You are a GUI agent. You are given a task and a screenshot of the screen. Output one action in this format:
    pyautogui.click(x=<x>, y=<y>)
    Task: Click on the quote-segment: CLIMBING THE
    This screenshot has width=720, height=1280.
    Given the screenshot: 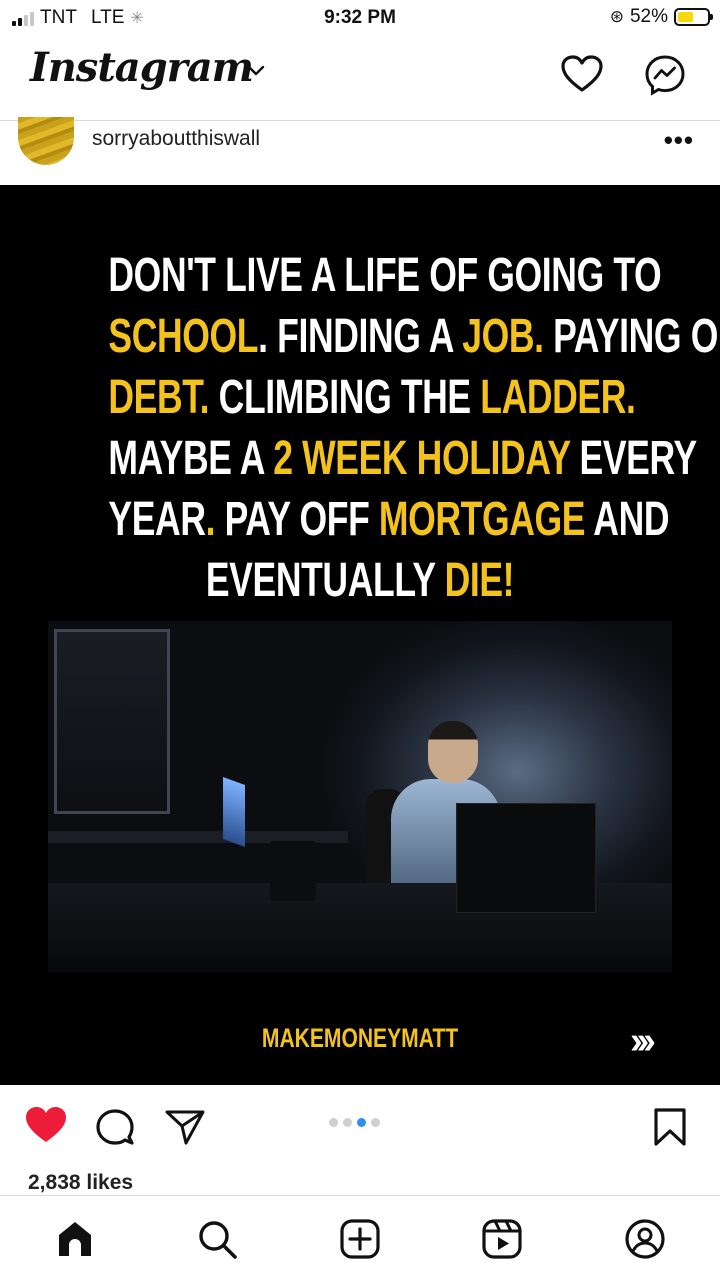 What is the action you would take?
    pyautogui.click(x=345, y=397)
    